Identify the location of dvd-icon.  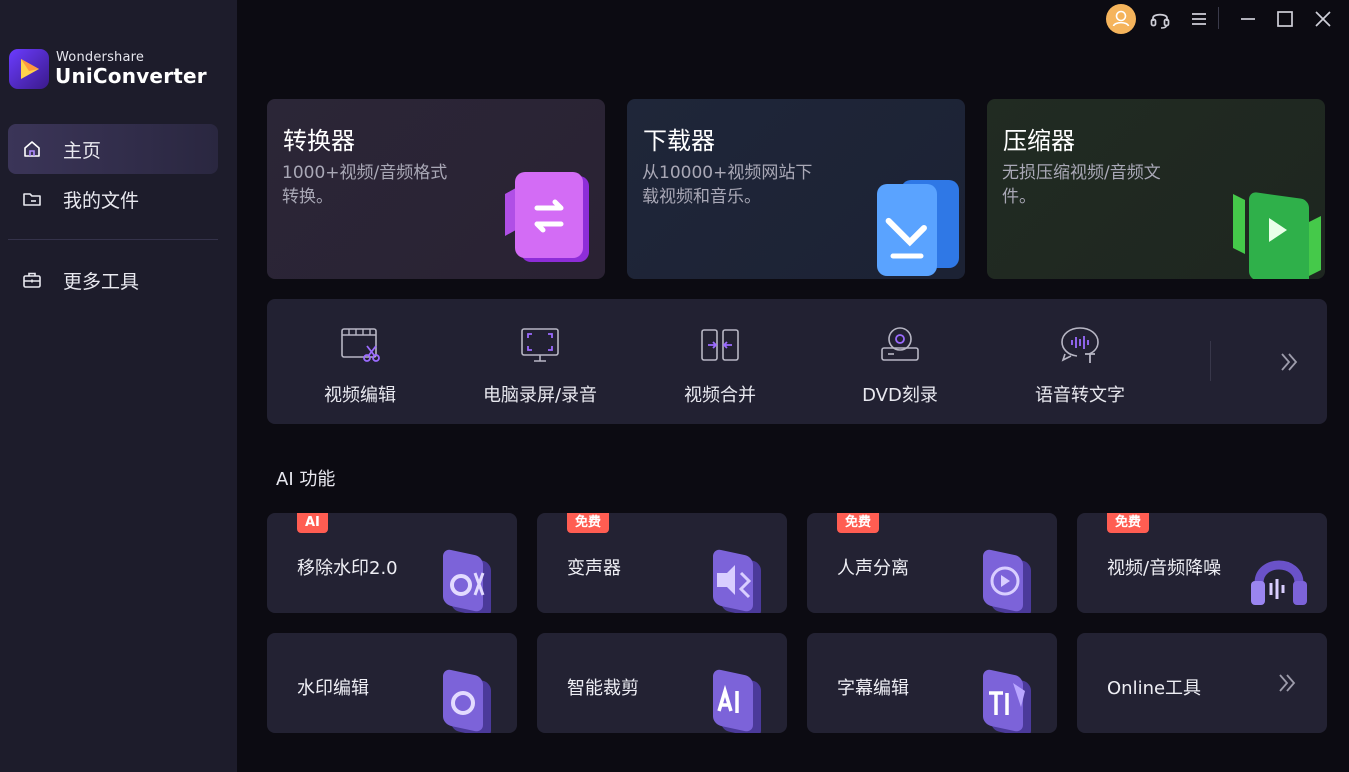
(900, 344).